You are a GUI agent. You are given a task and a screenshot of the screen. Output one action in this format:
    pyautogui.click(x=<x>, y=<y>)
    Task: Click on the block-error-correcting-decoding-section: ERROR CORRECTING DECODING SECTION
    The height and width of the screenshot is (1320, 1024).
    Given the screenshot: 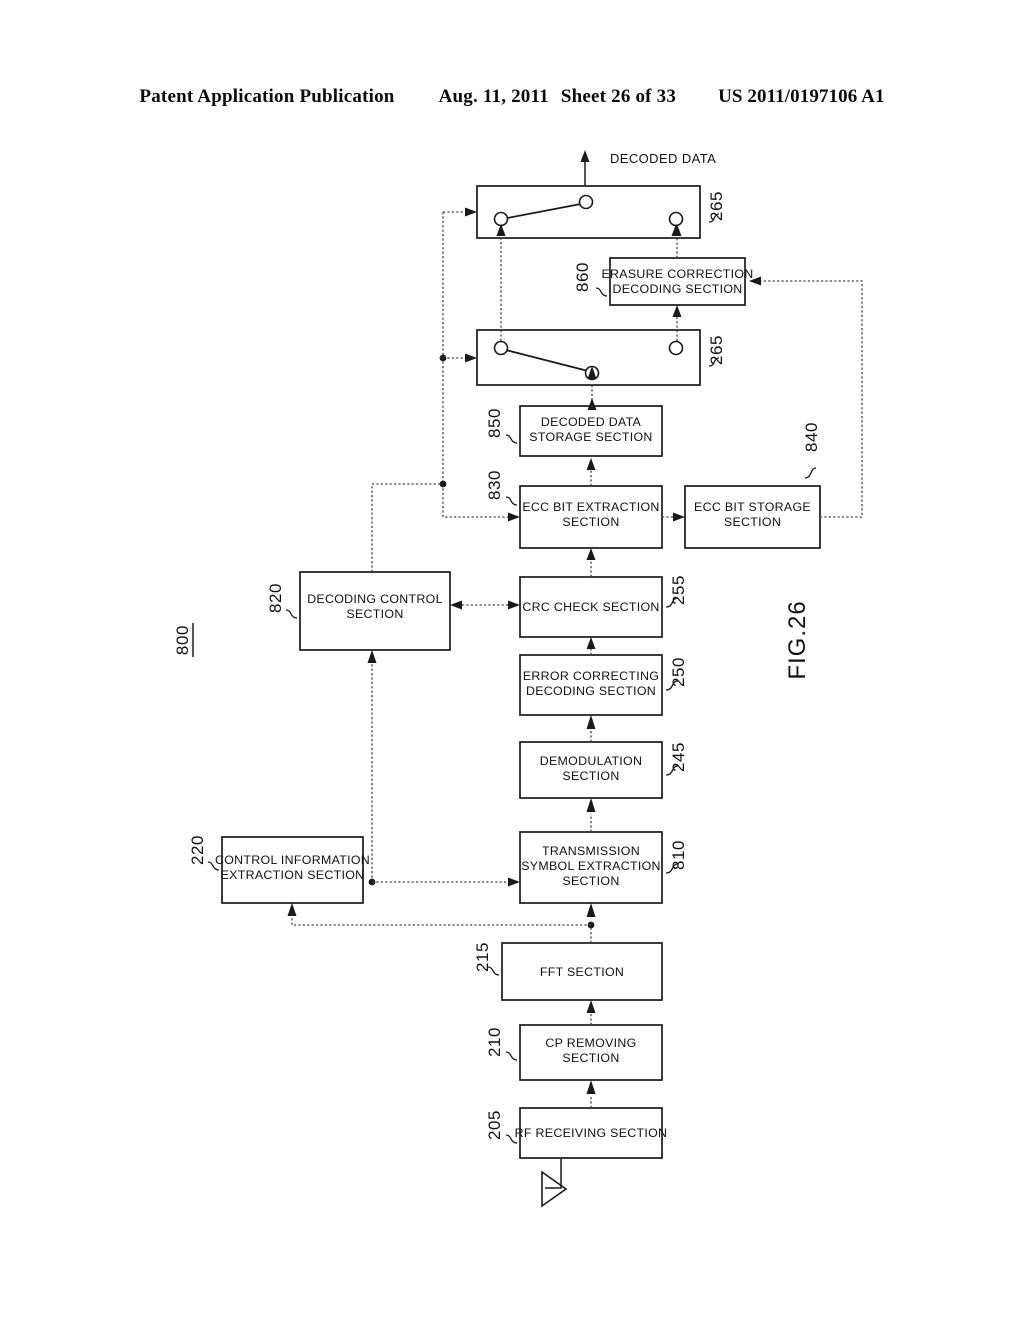 What is the action you would take?
    pyautogui.click(x=591, y=685)
    